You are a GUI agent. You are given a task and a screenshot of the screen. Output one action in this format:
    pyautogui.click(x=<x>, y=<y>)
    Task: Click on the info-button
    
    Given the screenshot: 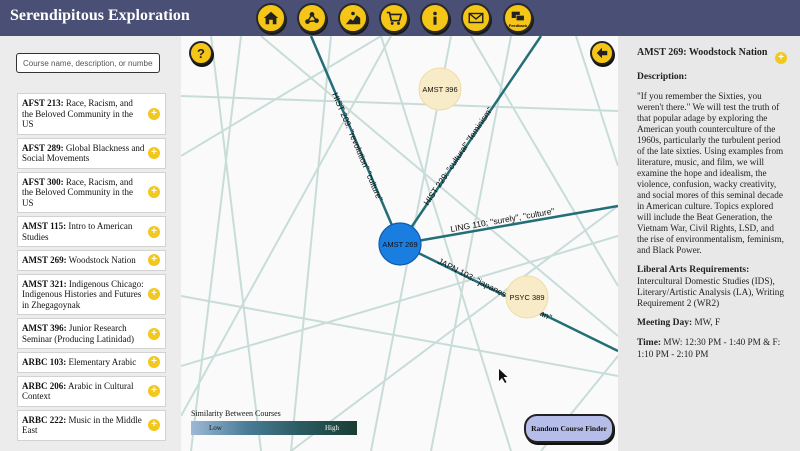 What is the action you would take?
    pyautogui.click(x=435, y=18)
    